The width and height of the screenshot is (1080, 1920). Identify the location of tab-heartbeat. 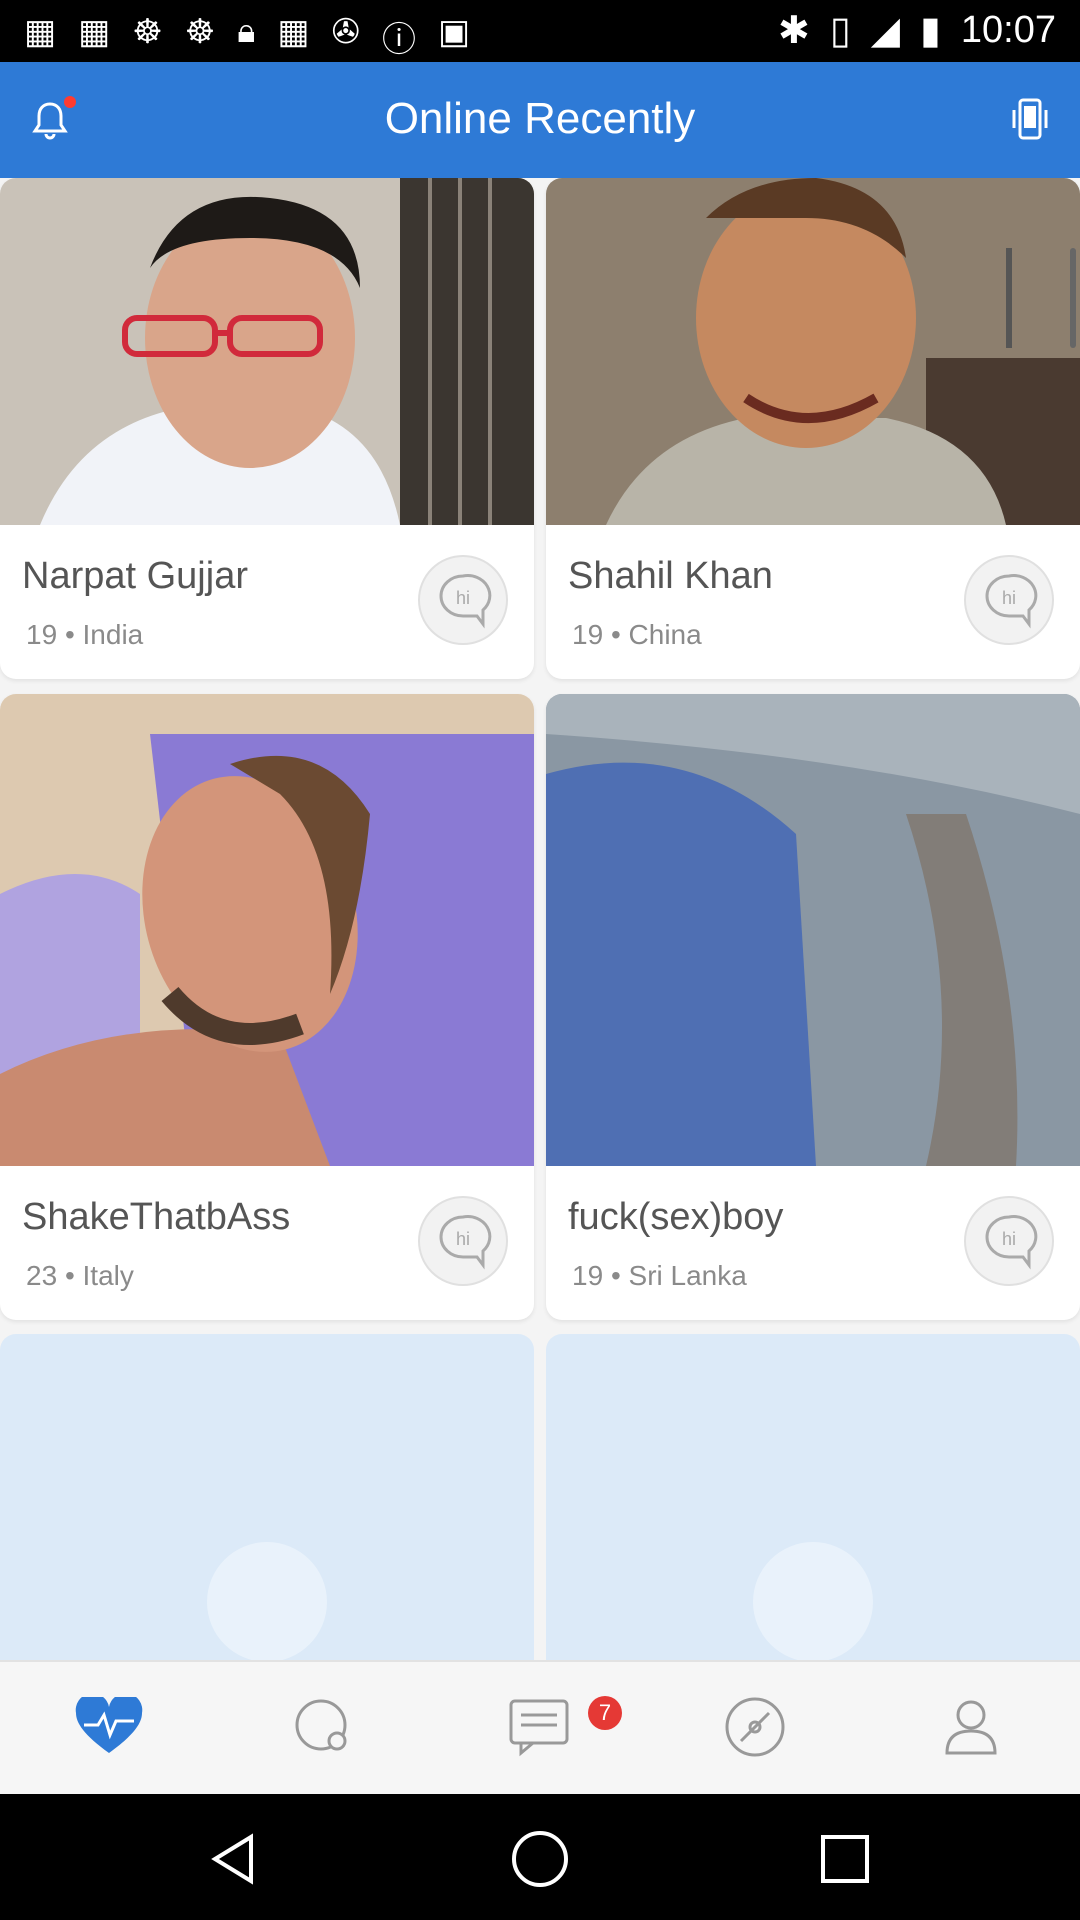
(109, 1727).